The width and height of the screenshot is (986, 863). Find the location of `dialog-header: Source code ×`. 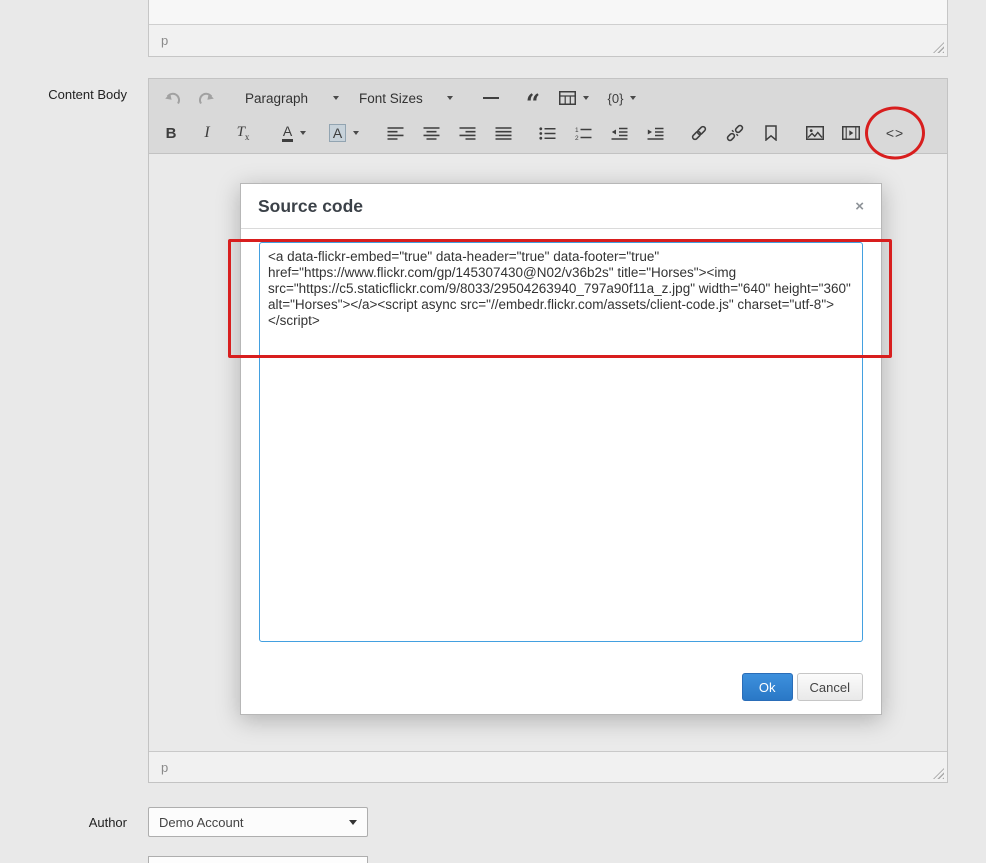

dialog-header: Source code × is located at coordinates (561, 206).